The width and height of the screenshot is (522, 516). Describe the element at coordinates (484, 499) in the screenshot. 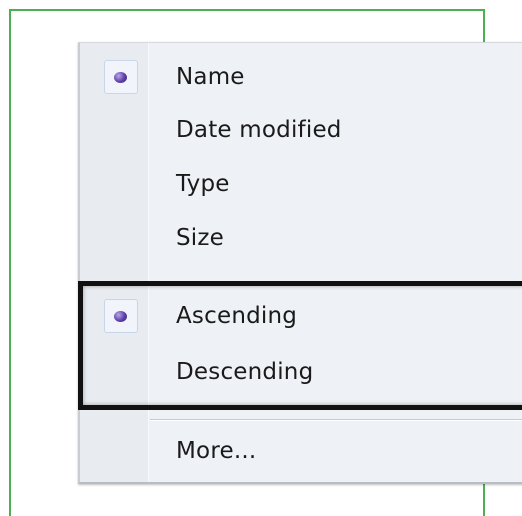

I see `guide-line-right-bottom` at that location.